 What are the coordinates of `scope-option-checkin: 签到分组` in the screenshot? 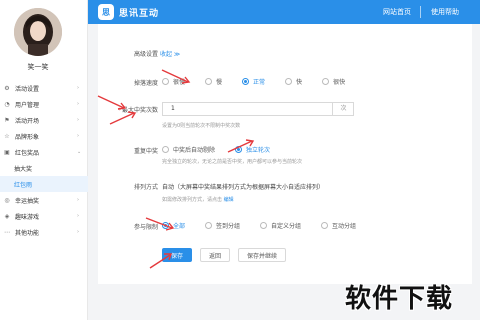 It's located at (222, 225).